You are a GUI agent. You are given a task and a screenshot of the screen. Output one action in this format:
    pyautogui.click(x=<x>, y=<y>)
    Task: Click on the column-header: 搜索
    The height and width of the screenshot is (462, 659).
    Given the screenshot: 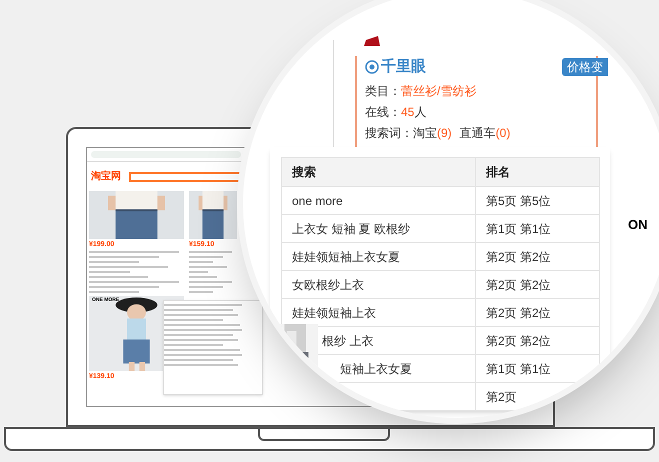 What is the action you would take?
    pyautogui.click(x=379, y=172)
    